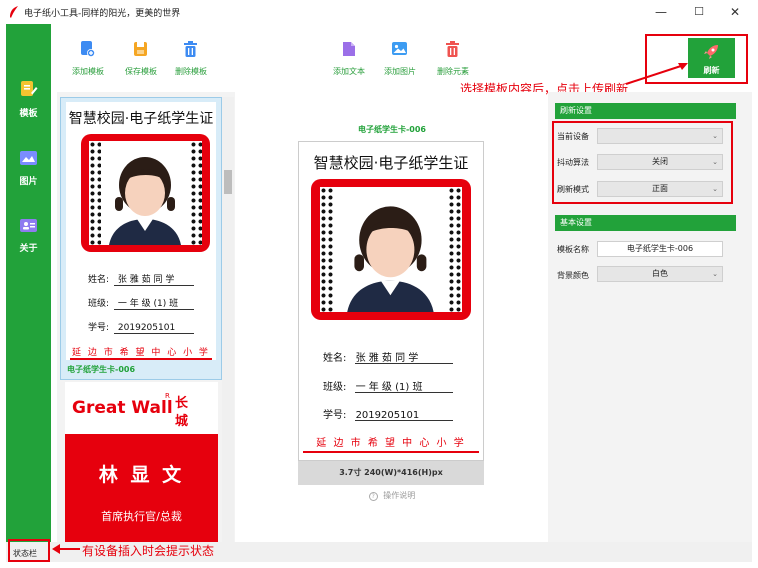 This screenshot has height=568, width=758. I want to click on brand-name: Great Wall, so click(122, 408).